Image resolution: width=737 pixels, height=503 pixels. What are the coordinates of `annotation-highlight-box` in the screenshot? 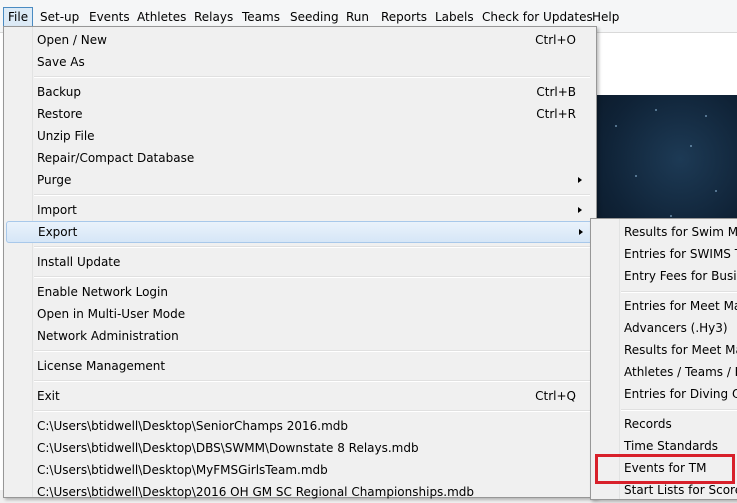 It's located at (665, 469).